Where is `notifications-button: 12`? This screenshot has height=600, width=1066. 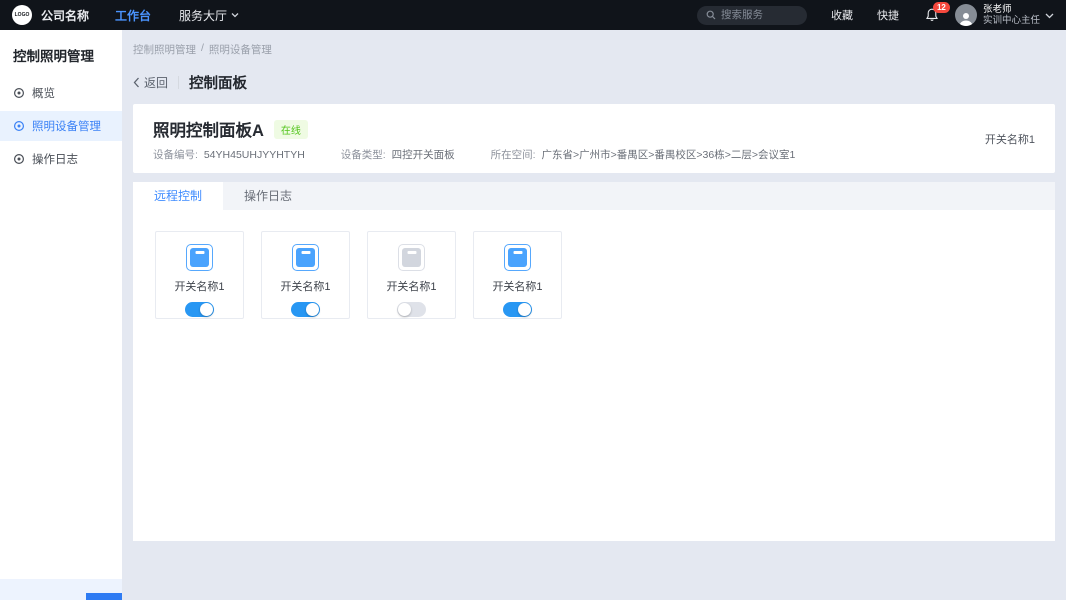
notifications-button: 12 is located at coordinates (937, 12).